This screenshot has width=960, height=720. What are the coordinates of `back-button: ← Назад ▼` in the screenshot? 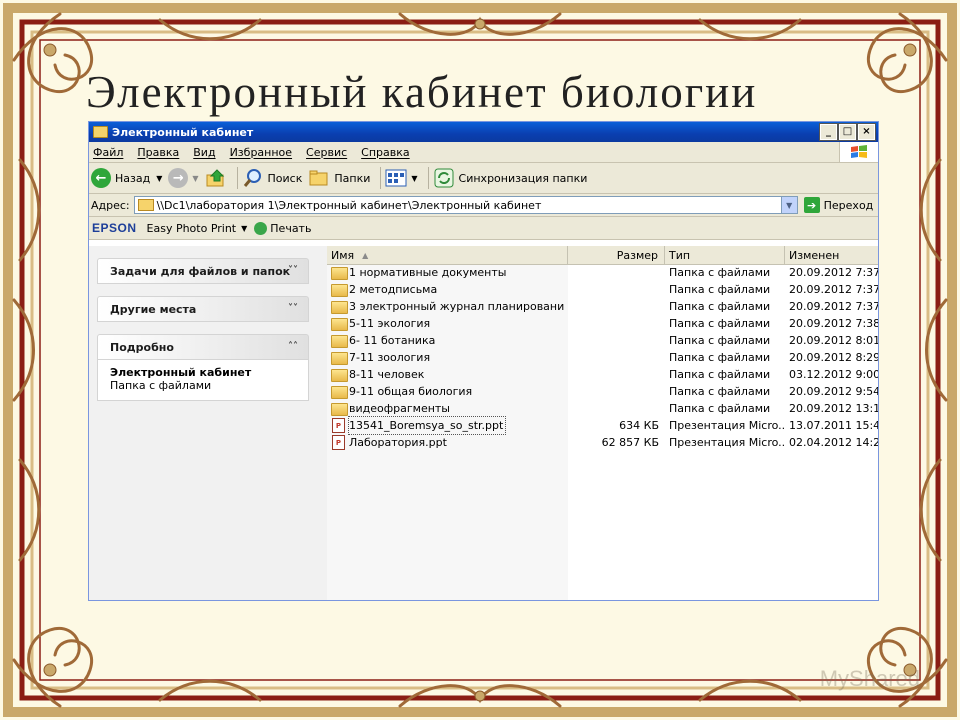 It's located at (126, 178).